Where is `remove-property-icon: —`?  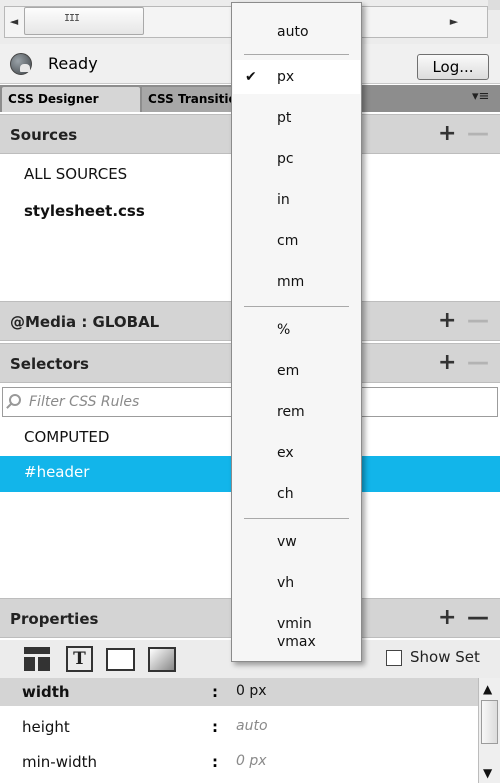
remove-property-icon: — is located at coordinates (478, 617).